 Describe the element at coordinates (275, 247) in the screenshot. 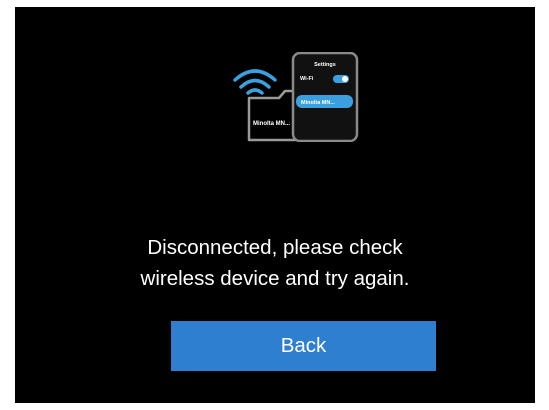

I see `error-message-line-1: Disconnected, please check` at that location.